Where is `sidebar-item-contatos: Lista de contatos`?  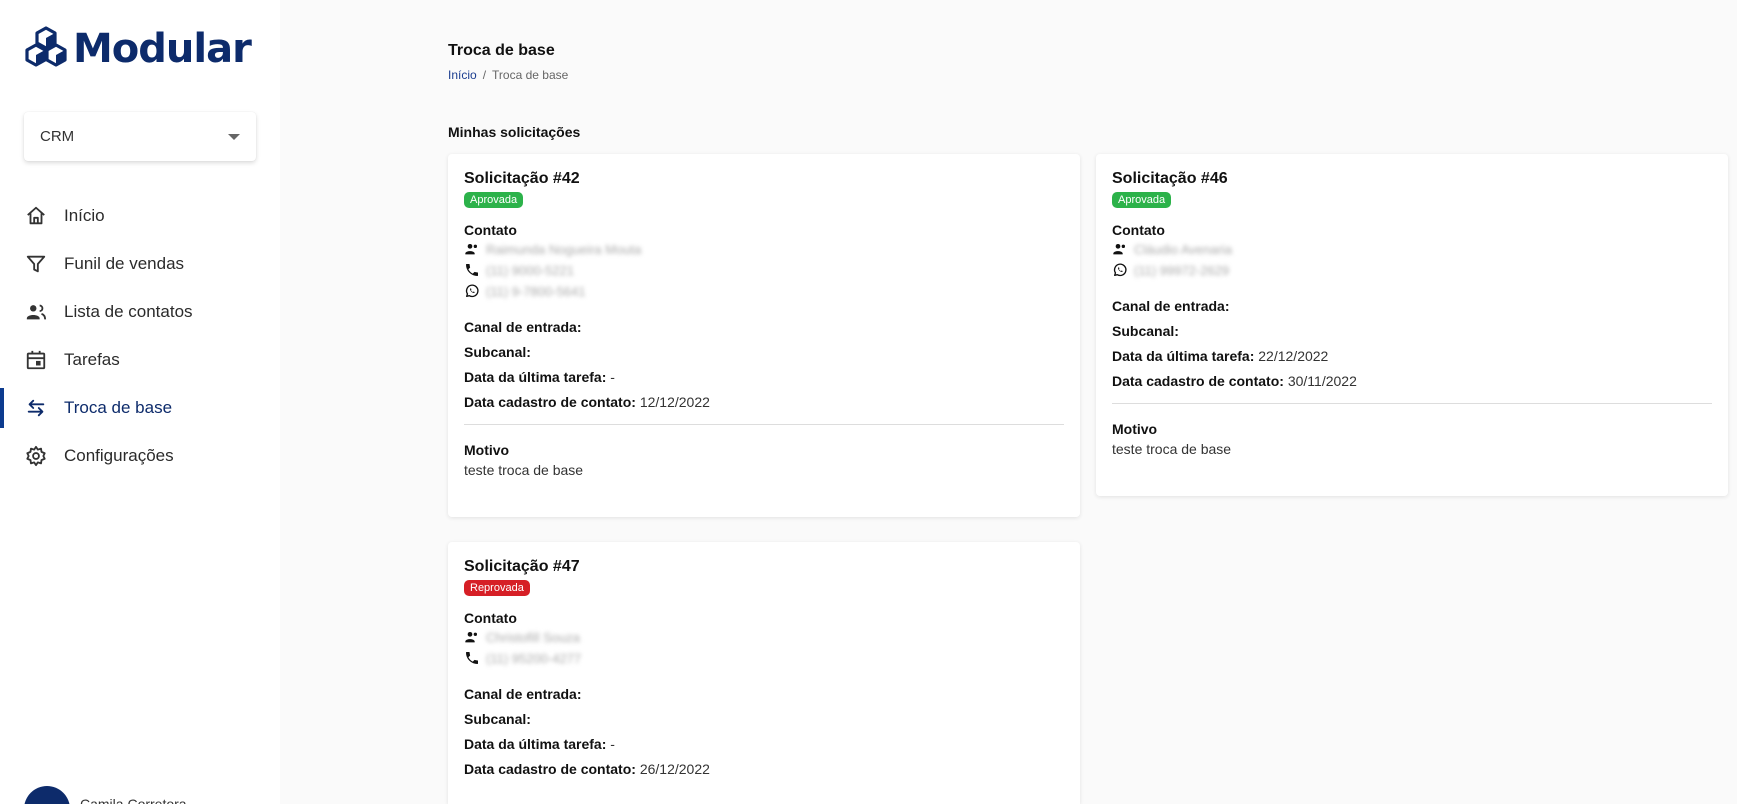 sidebar-item-contatos: Lista de contatos is located at coordinates (140, 312).